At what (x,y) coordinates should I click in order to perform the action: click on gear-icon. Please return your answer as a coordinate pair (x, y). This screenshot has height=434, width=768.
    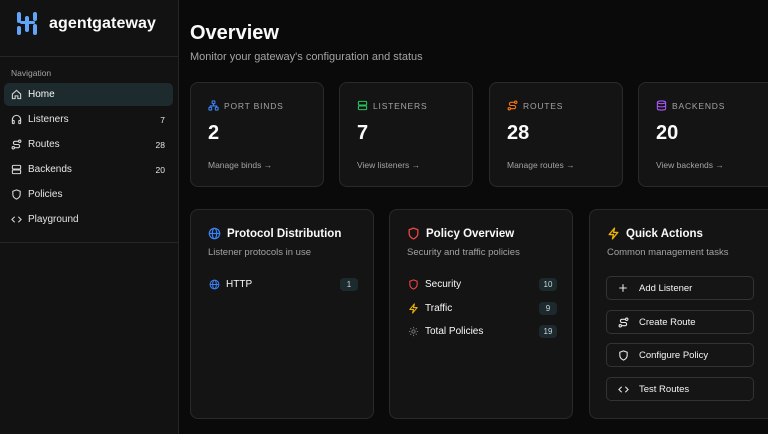
    Looking at the image, I should click on (413, 331).